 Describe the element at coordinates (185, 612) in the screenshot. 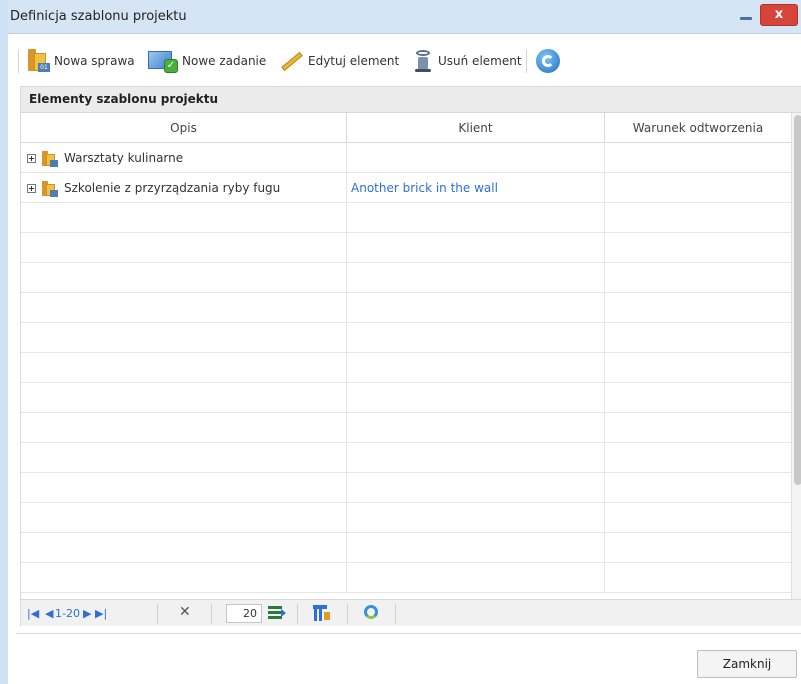

I see `tools-icon: ✕` at that location.